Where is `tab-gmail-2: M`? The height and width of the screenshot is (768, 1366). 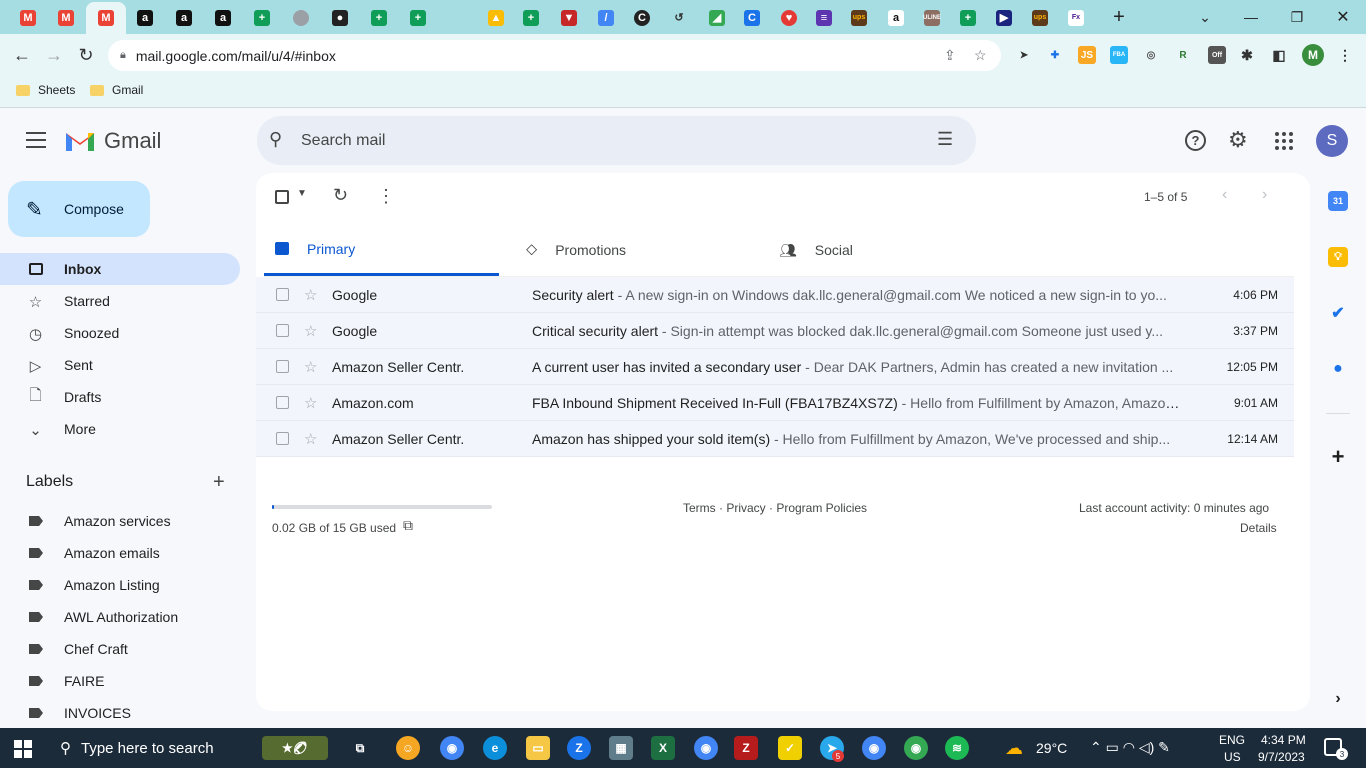 tab-gmail-2: M is located at coordinates (66, 17).